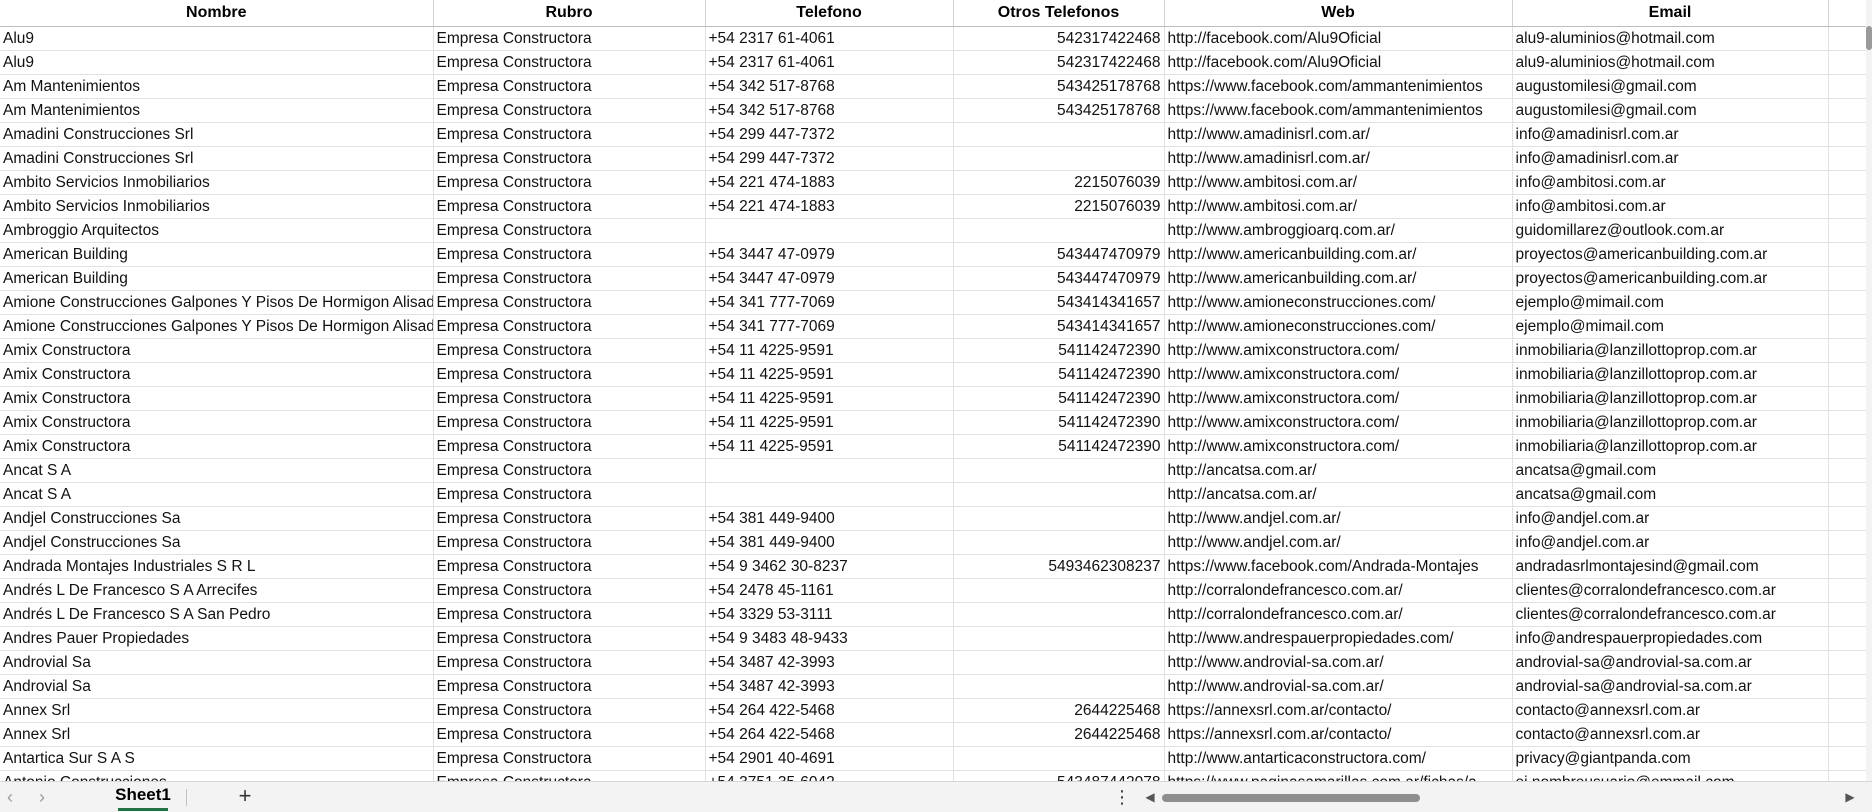  I want to click on cell: info@andjel.com.ar, so click(1670, 518).